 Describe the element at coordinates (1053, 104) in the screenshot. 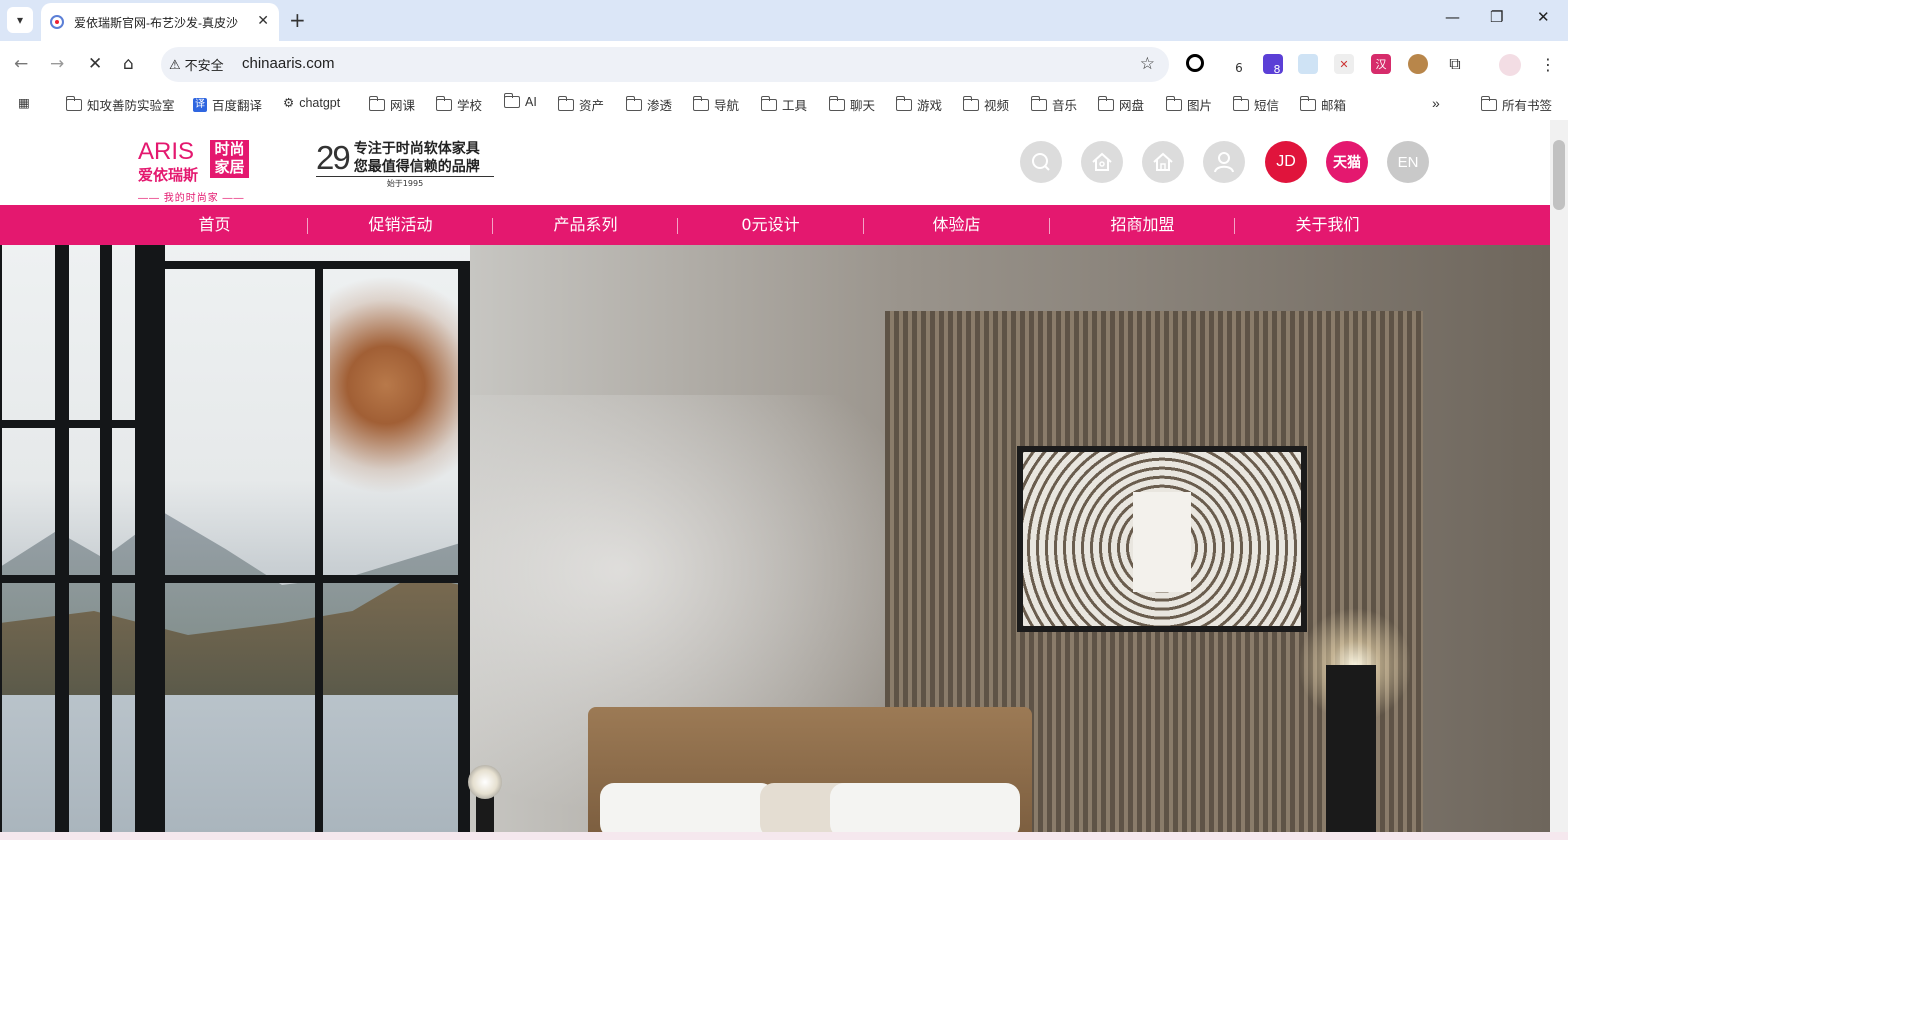

I see `bookmark-13: 音乐` at that location.